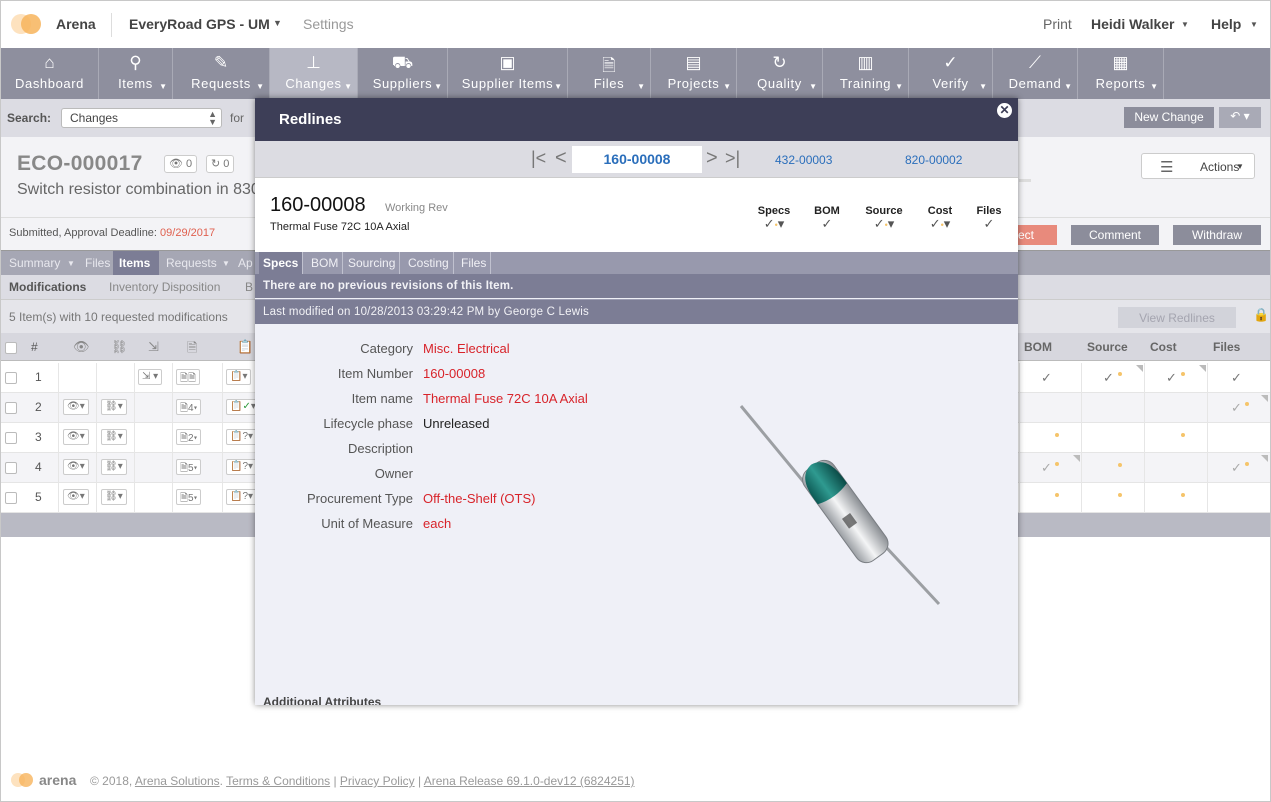  I want to click on nav-item-suppliers: ⛟ Suppliers ▼, so click(403, 73).